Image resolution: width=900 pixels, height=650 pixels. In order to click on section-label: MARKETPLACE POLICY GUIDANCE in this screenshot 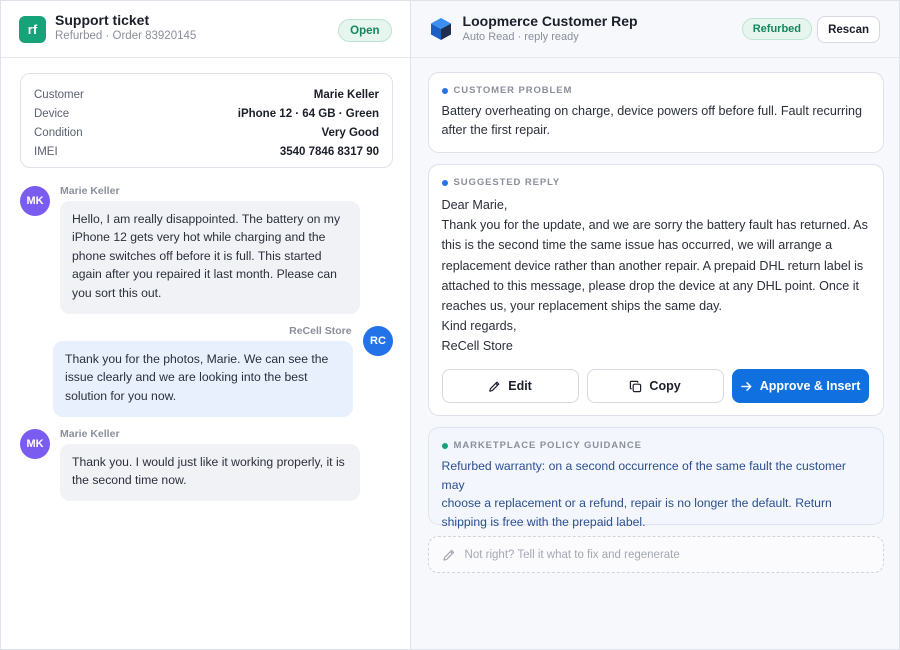, I will do `click(541, 445)`.